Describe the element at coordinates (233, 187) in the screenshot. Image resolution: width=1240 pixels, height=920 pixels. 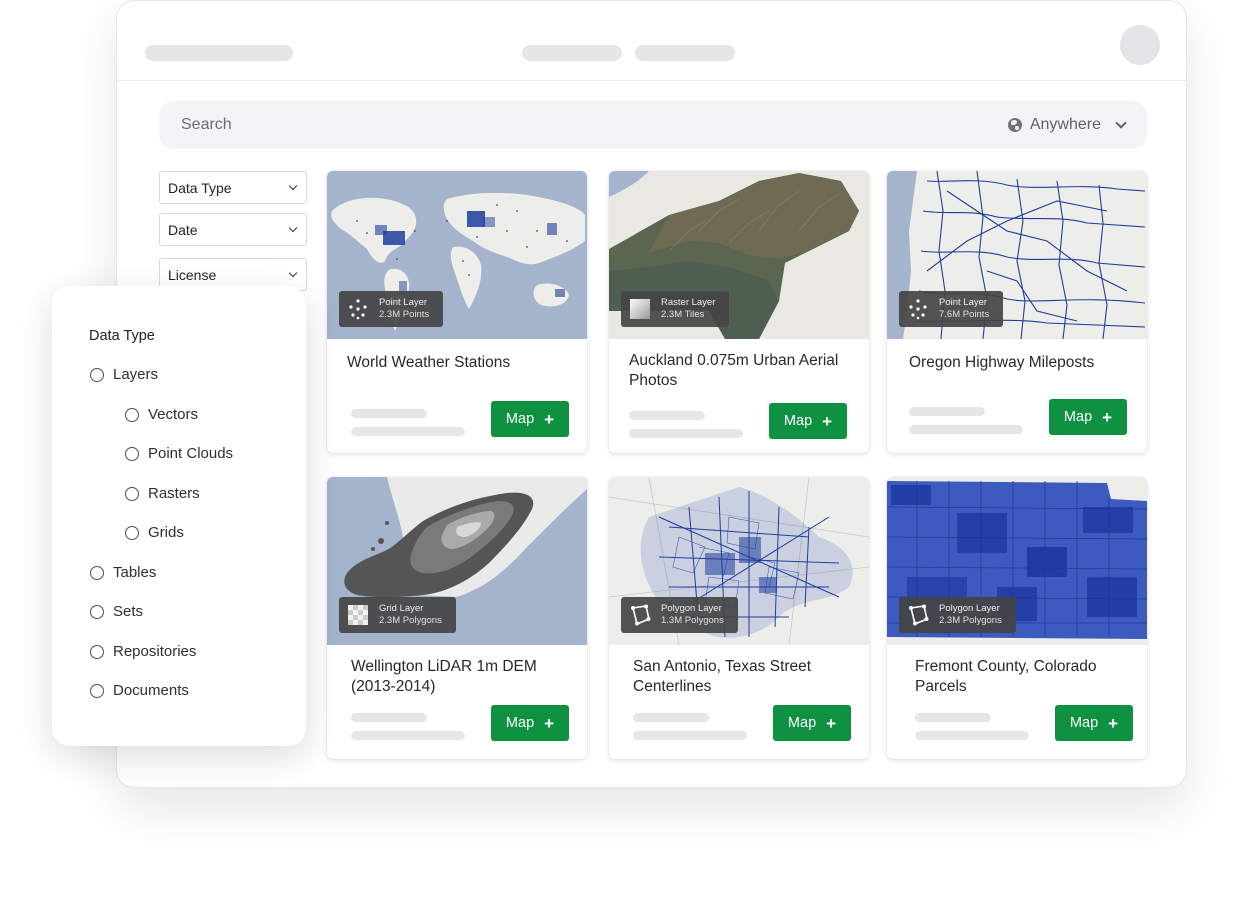
I see `filter-data-type: Data Type` at that location.